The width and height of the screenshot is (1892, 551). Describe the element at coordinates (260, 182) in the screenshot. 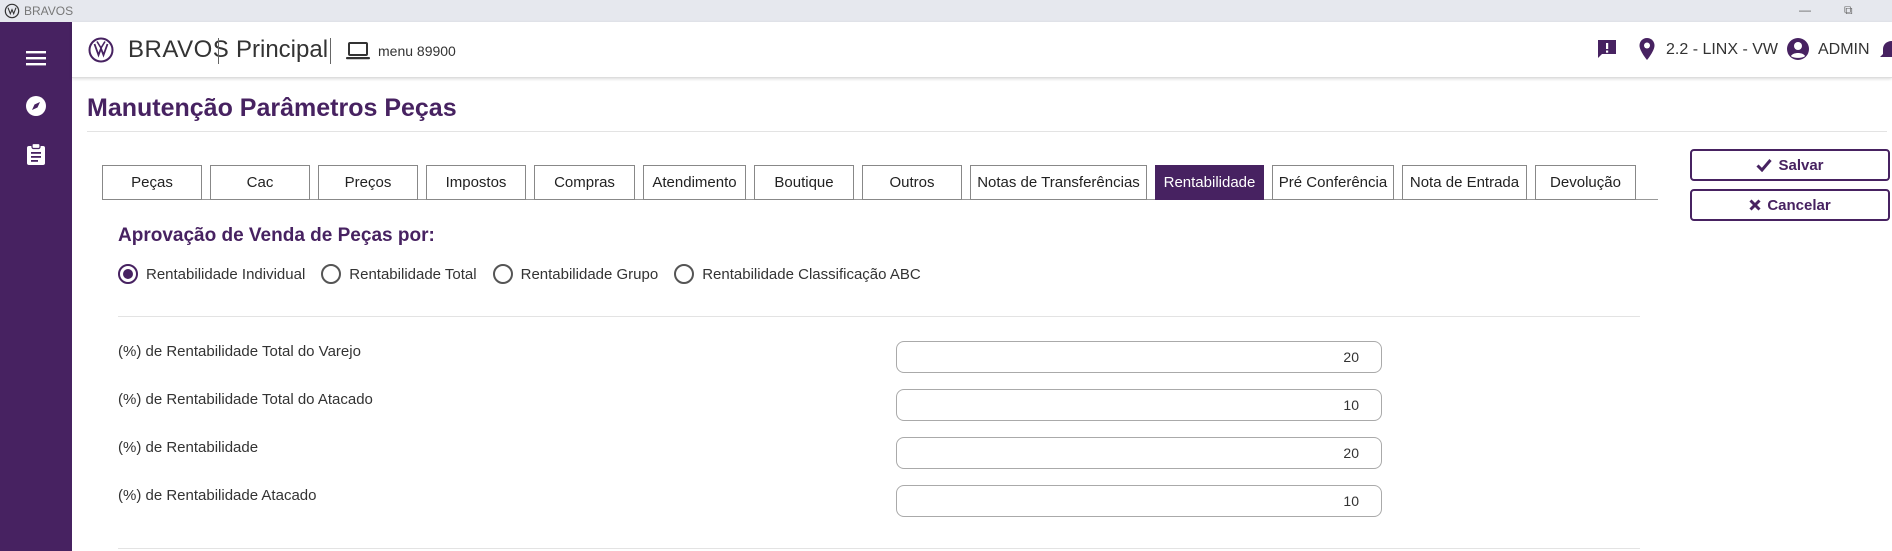

I see `tab-cac: Cac` at that location.